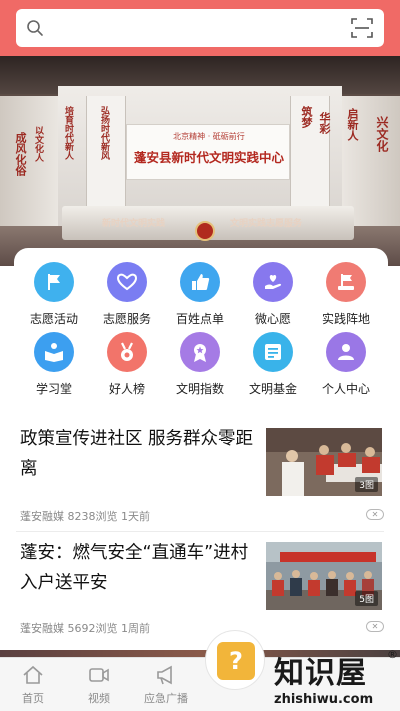 This screenshot has width=400, height=711. Describe the element at coordinates (199, 389) in the screenshot. I see `menu-item-label: 文明指数` at that location.